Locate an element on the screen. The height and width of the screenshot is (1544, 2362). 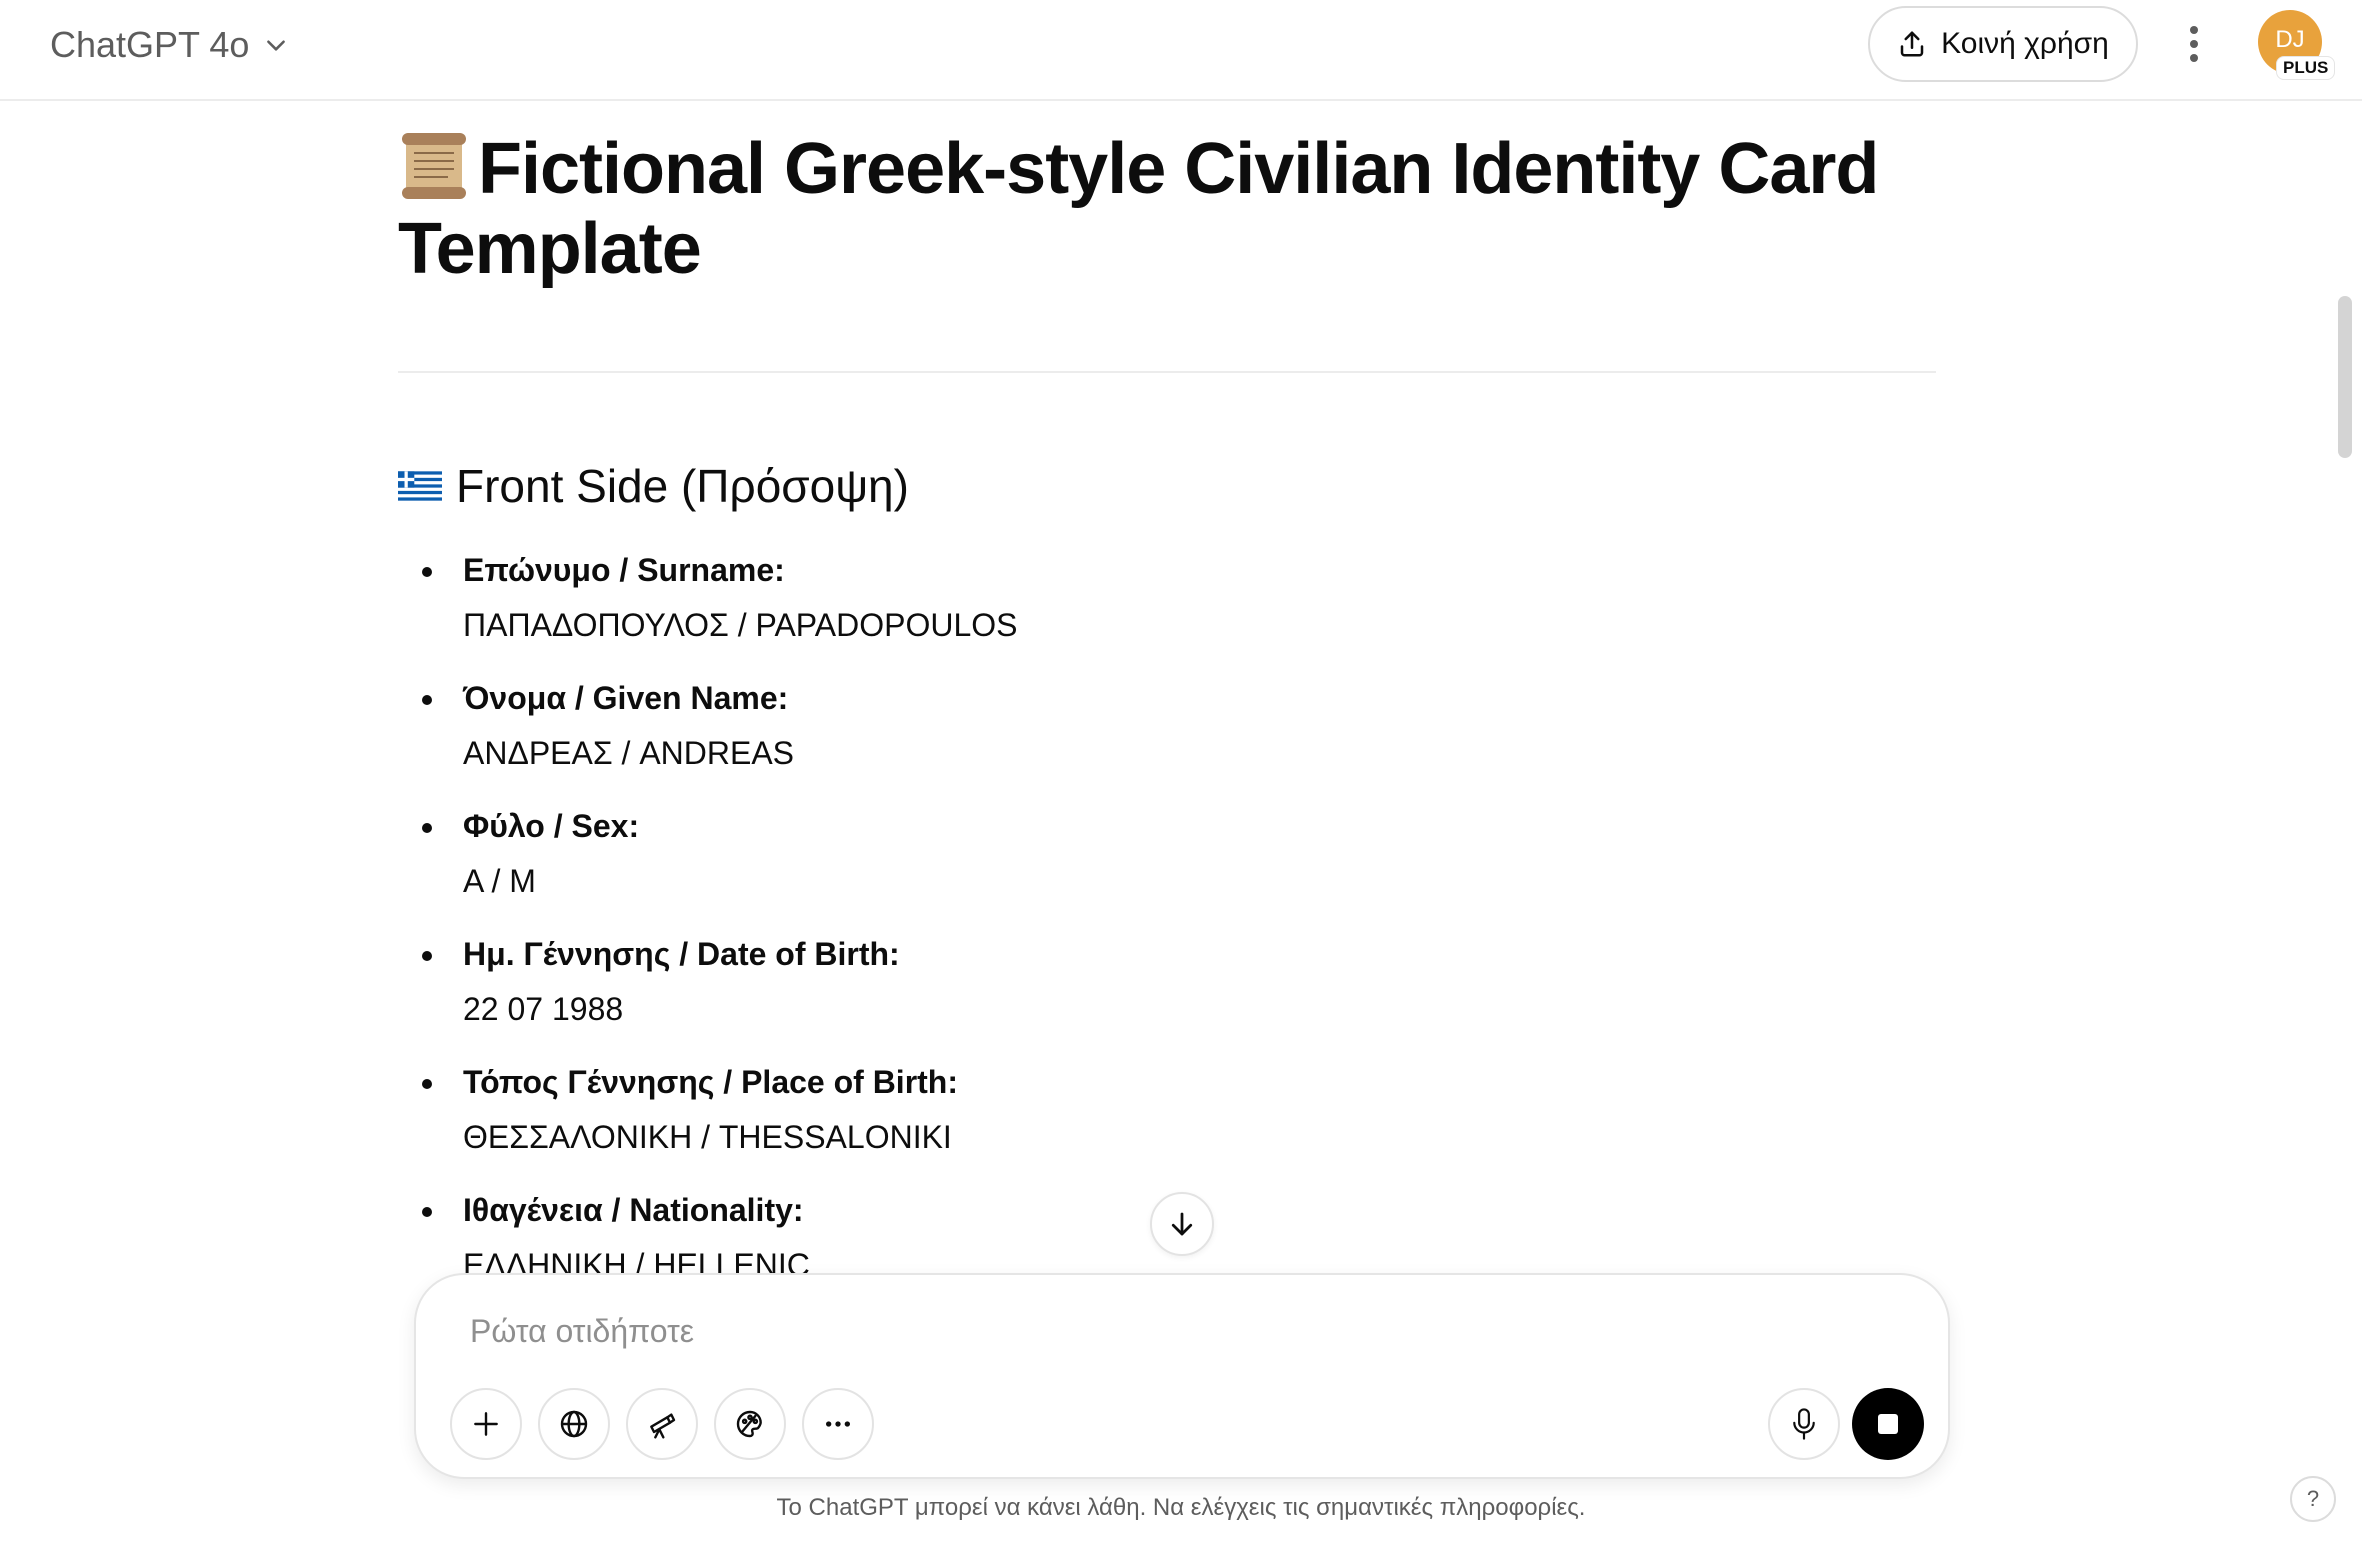
field-value: 22 07 1988 is located at coordinates (543, 1009).